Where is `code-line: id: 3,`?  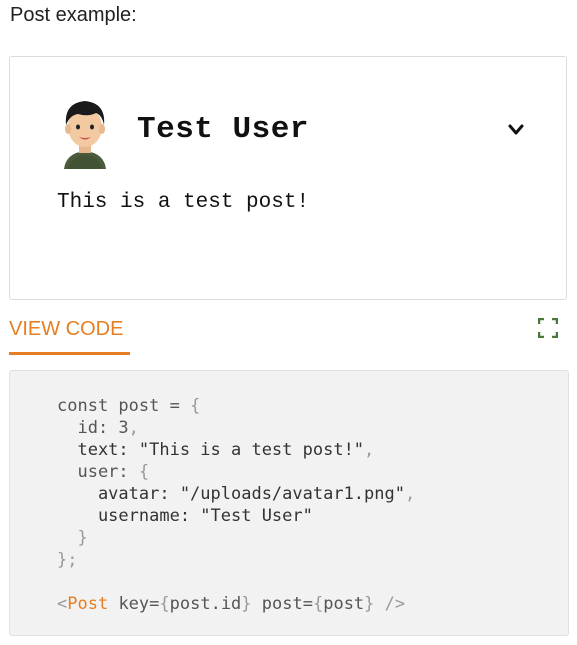
code-line: id: 3, is located at coordinates (236, 428).